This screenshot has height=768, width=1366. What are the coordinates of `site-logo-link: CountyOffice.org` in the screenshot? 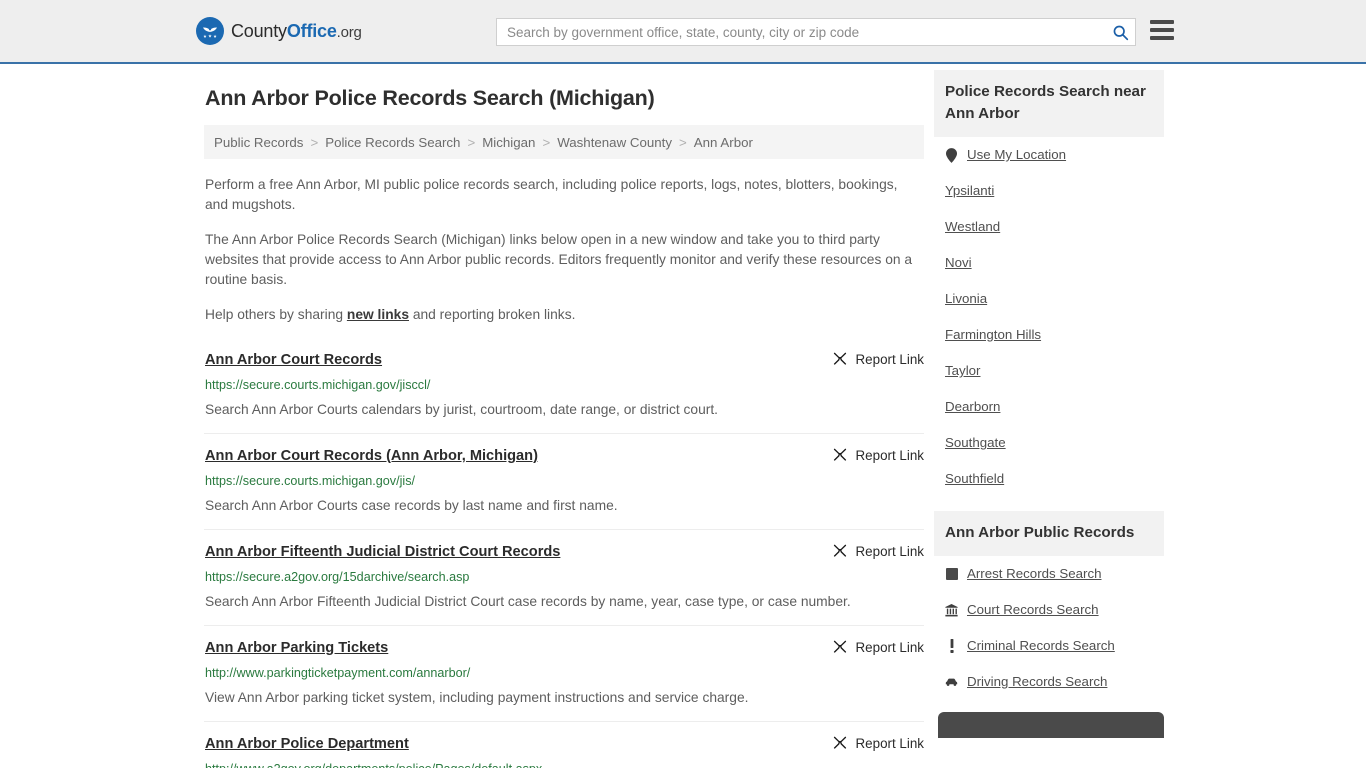 It's located at (279, 31).